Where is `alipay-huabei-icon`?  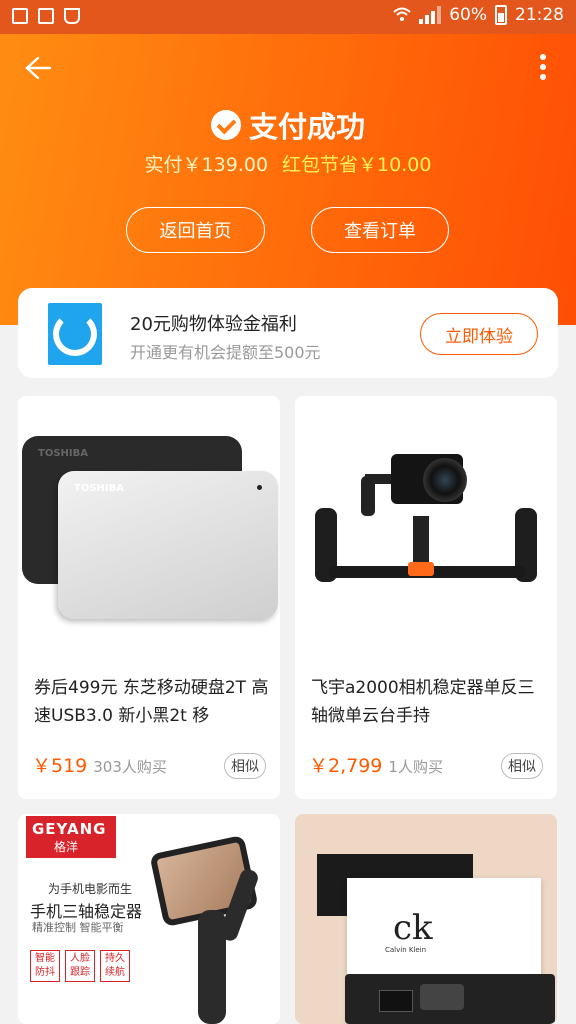
alipay-huabei-icon is located at coordinates (75, 334).